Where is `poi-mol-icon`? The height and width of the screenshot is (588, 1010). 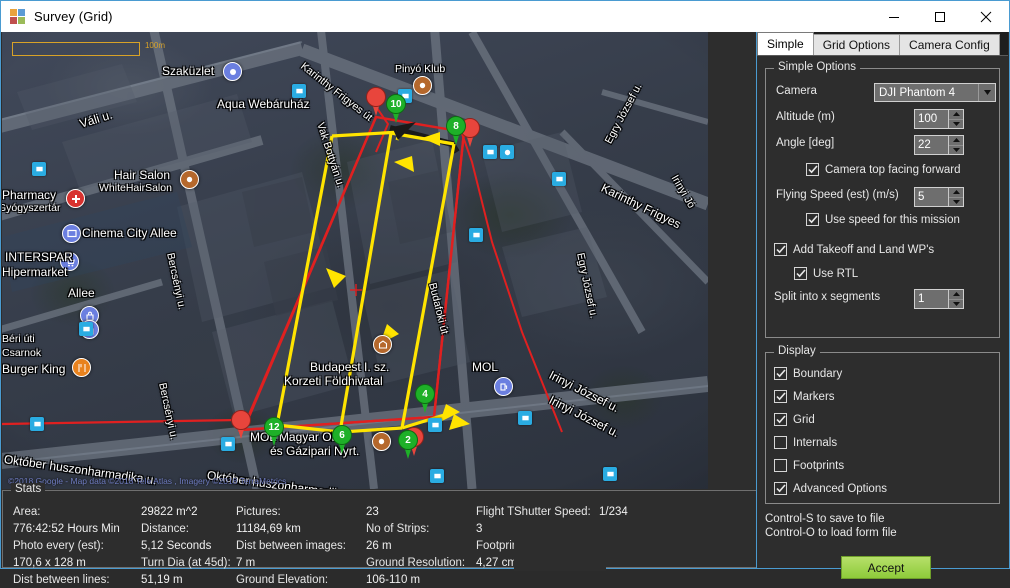
poi-mol-icon is located at coordinates (503, 386).